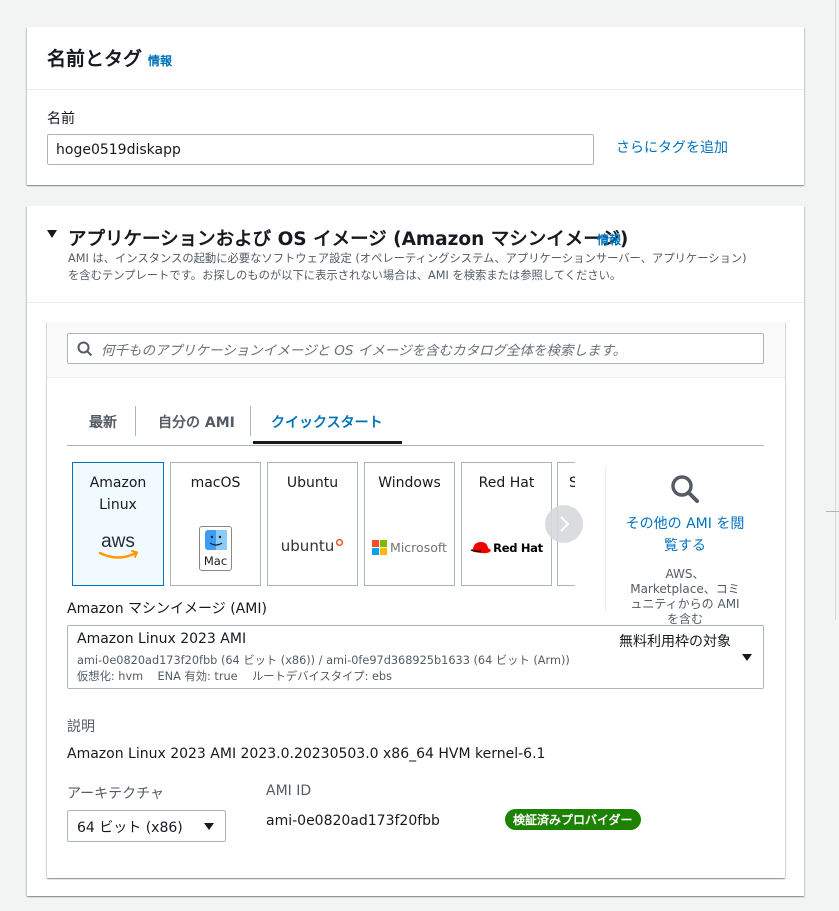 The height and width of the screenshot is (911, 839). I want to click on add-more-tags-link: さらにタグを追加, so click(672, 147).